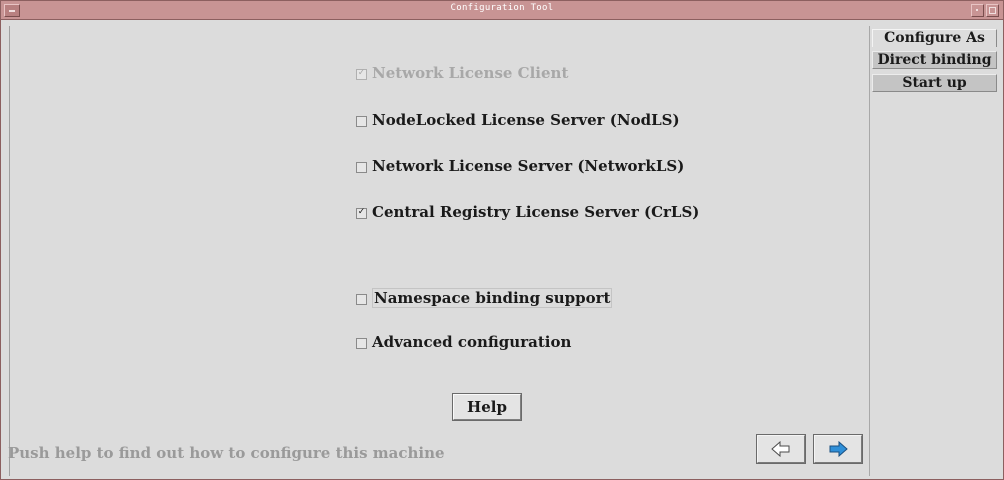 Image resolution: width=1004 pixels, height=480 pixels. Describe the element at coordinates (470, 73) in the screenshot. I see `network-license-client-label: Network License Client` at that location.